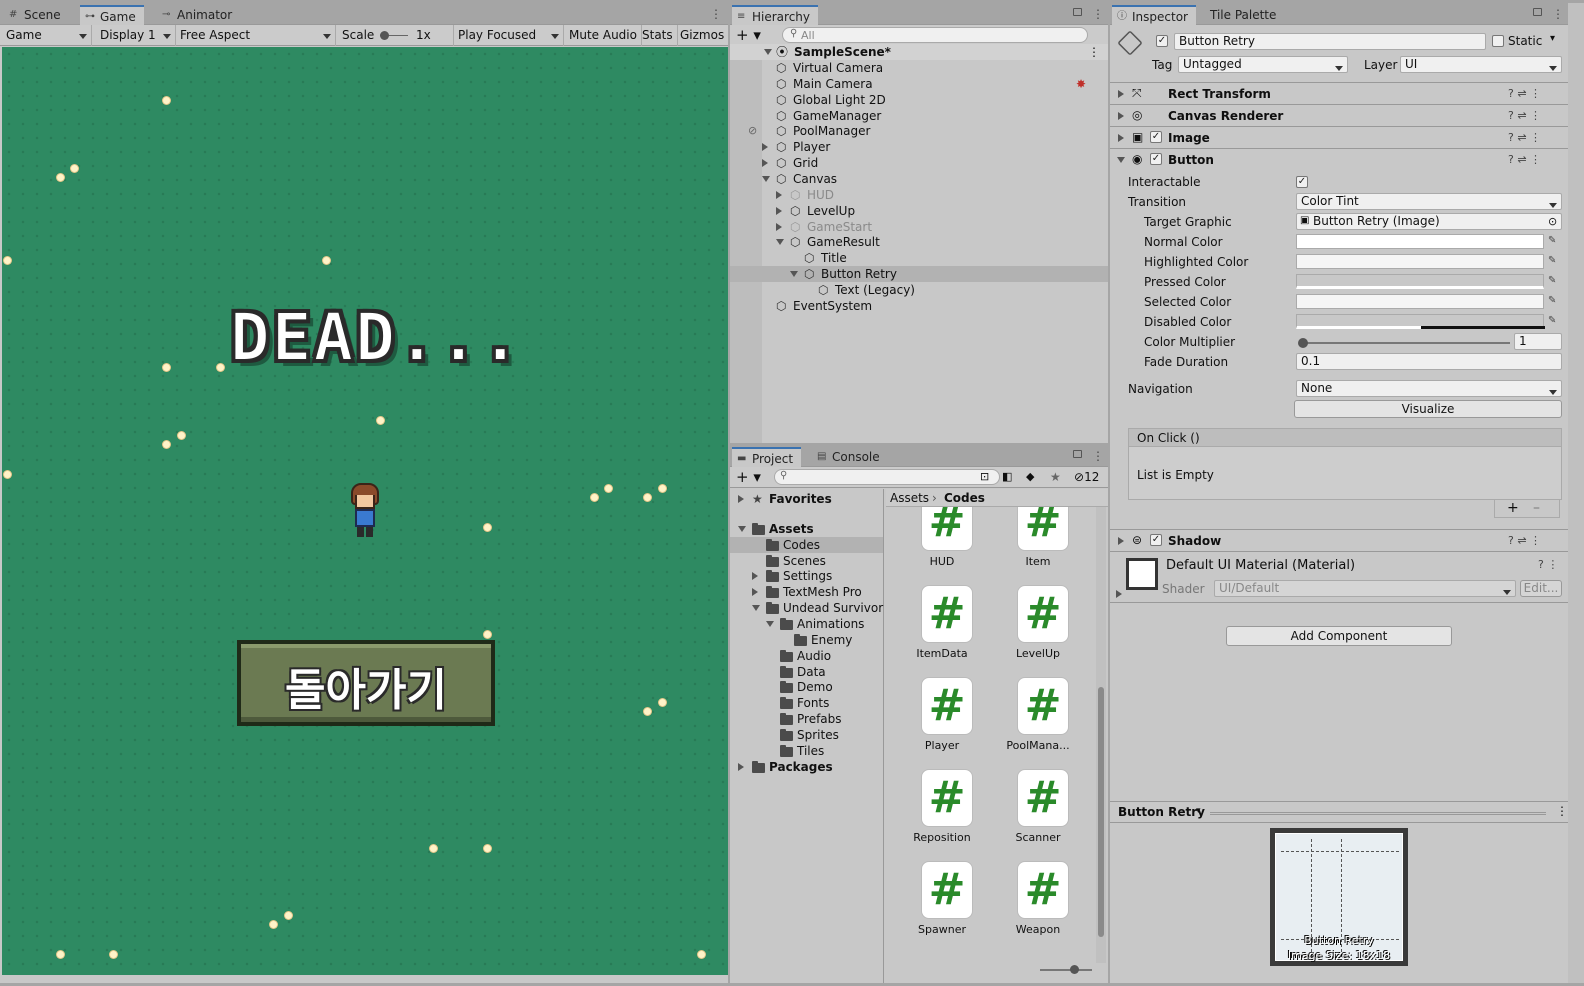 This screenshot has width=1584, height=986. Describe the element at coordinates (384, 35) in the screenshot. I see `scale-slider-handle` at that location.